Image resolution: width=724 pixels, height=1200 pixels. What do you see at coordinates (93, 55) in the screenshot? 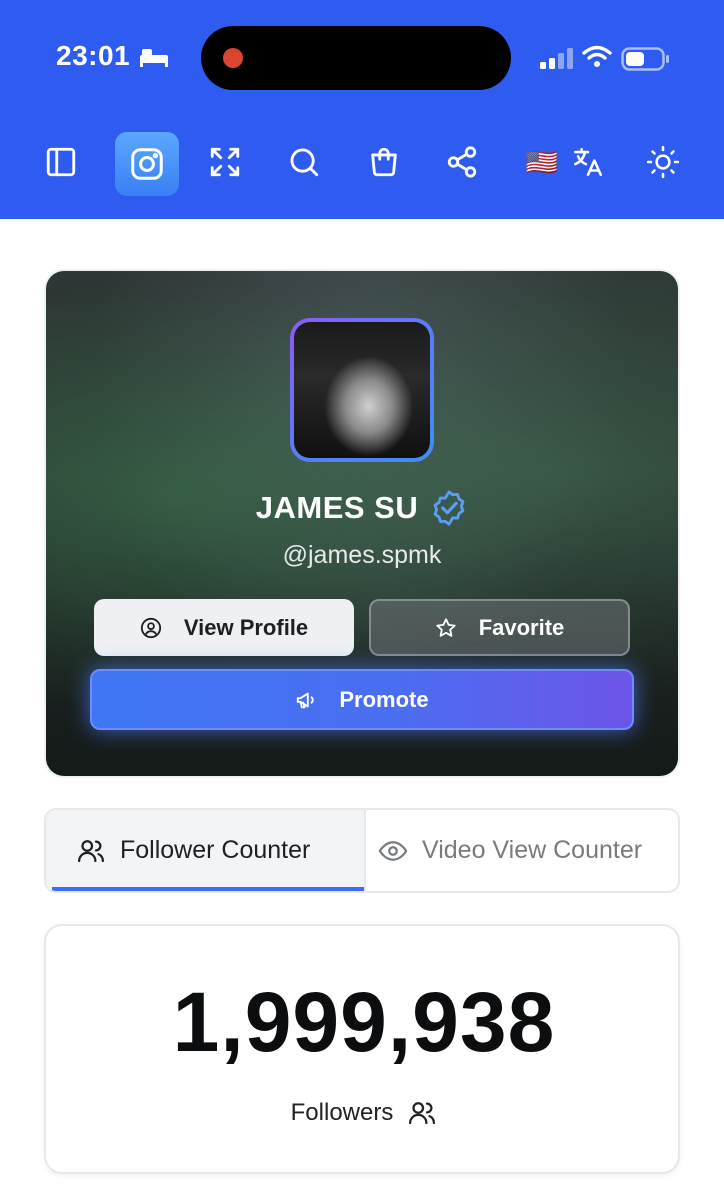
I see `status-time: 23:01` at bounding box center [93, 55].